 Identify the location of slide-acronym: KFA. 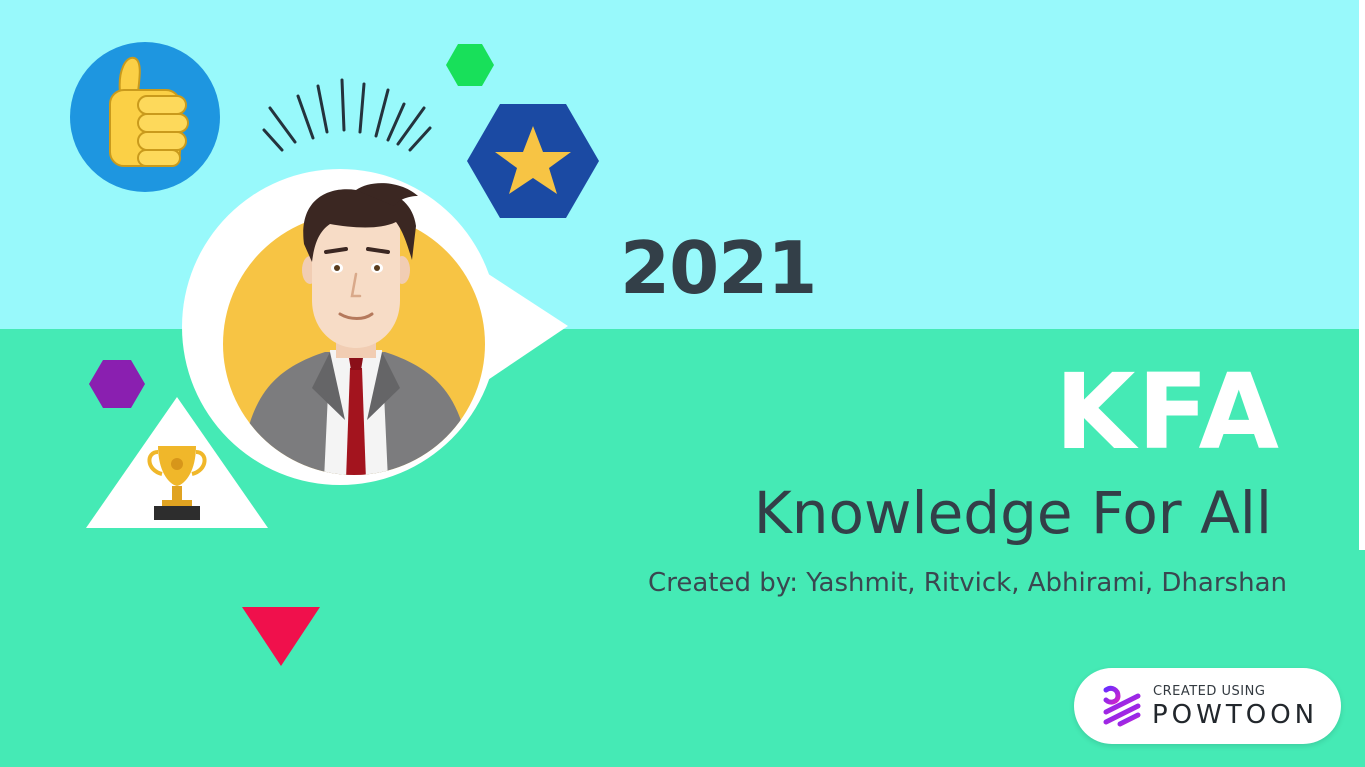
(1167, 412).